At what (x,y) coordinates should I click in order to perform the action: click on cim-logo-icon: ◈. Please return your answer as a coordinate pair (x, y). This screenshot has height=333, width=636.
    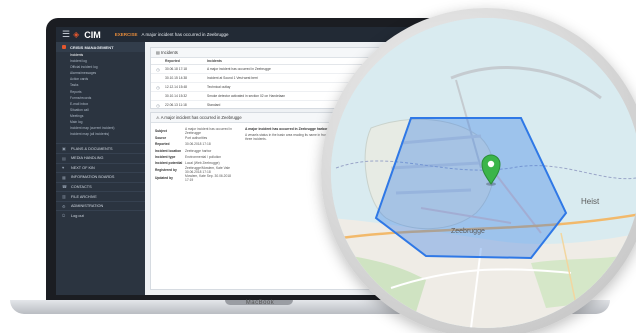
    Looking at the image, I should click on (76, 34).